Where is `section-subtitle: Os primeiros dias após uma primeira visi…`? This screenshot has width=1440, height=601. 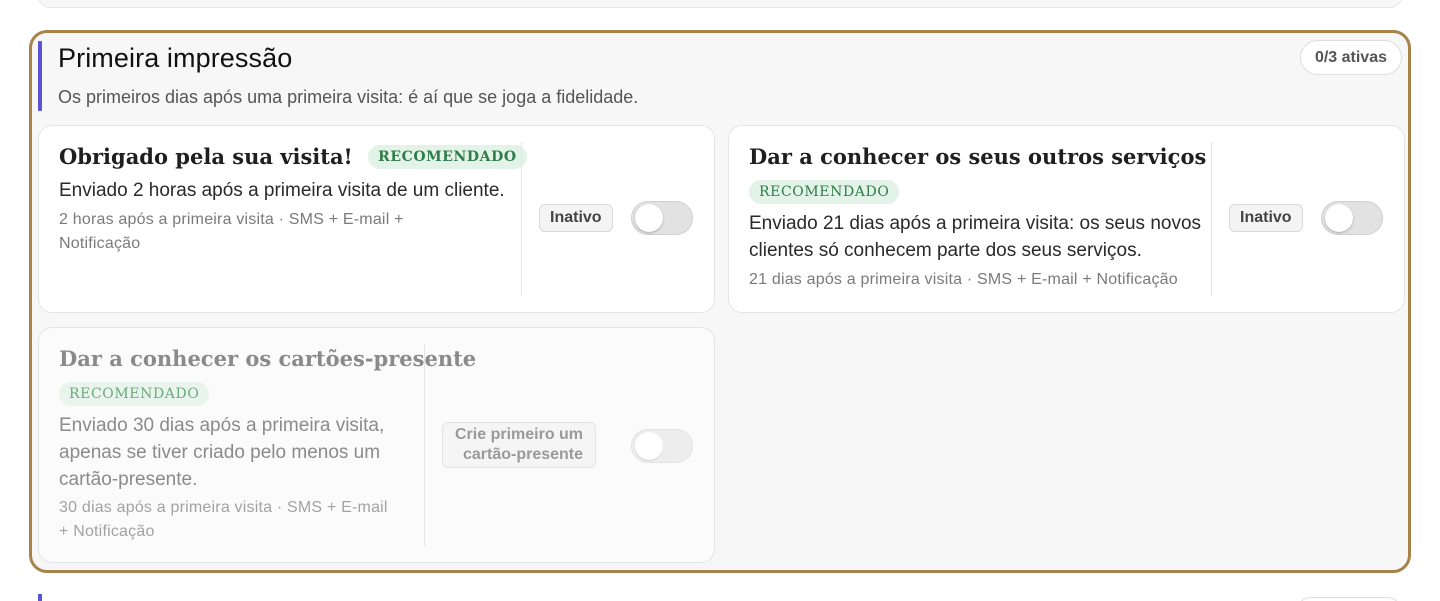
section-subtitle: Os primeiros dias após uma primeira visi… is located at coordinates (348, 97).